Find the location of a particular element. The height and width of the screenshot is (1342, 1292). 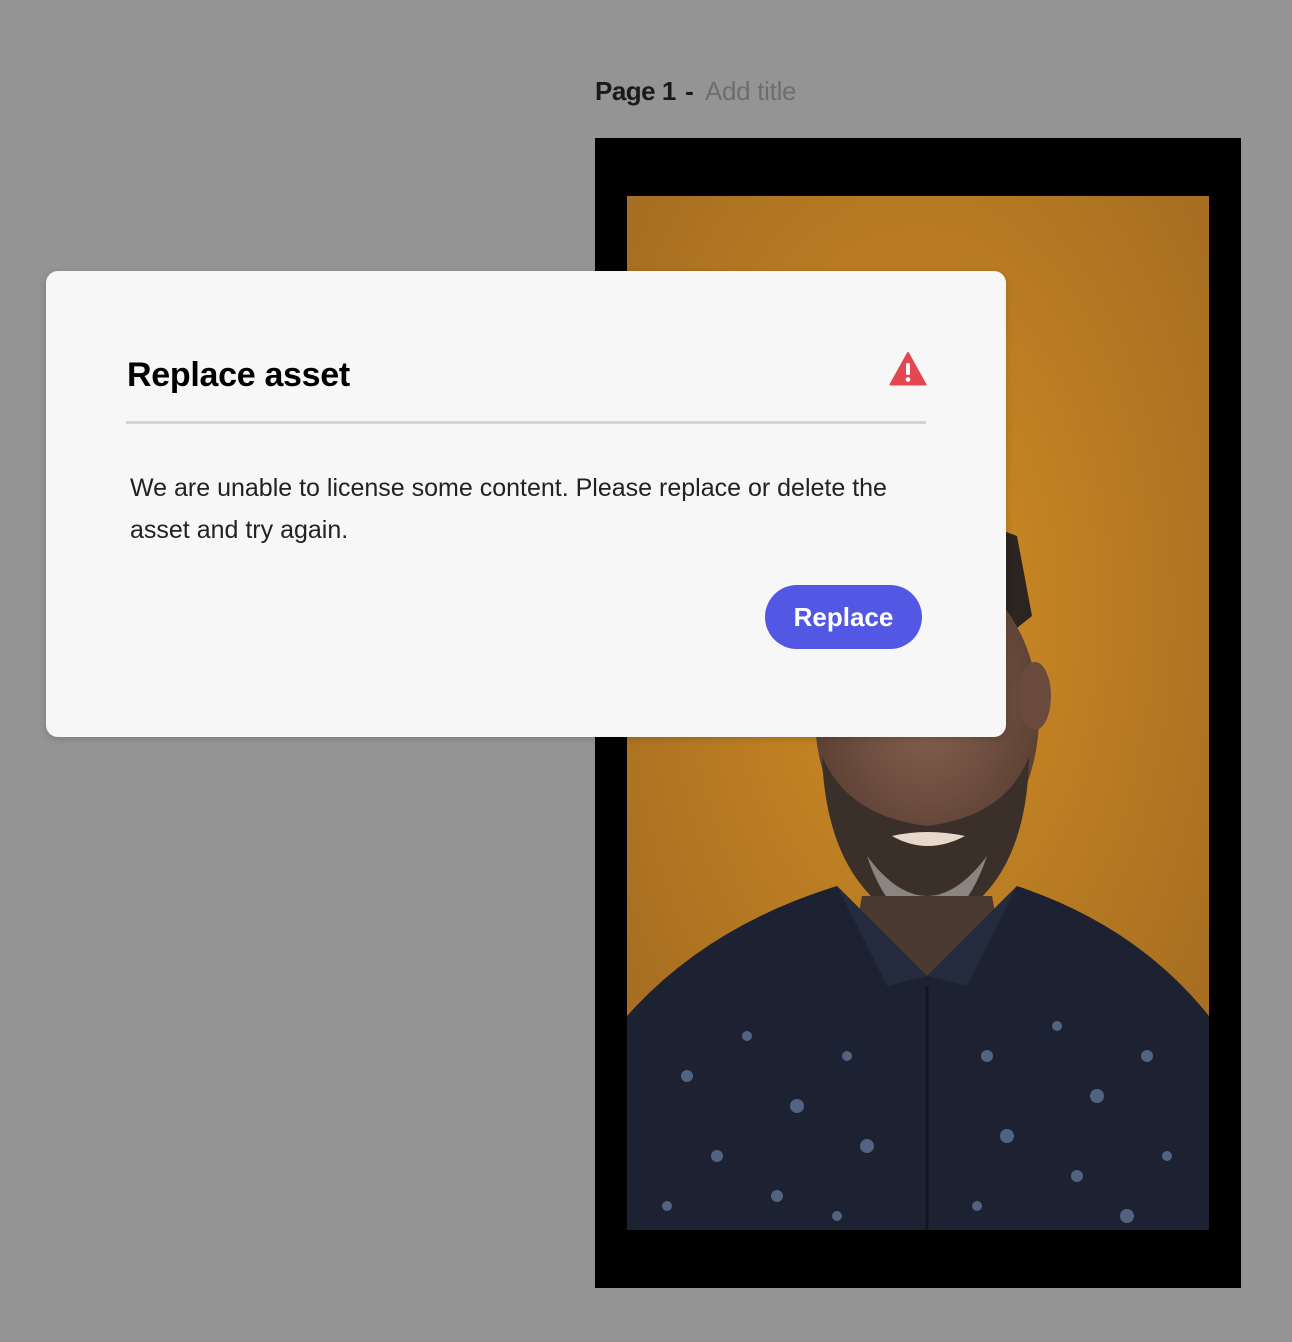

dialog-divider is located at coordinates (526, 422).